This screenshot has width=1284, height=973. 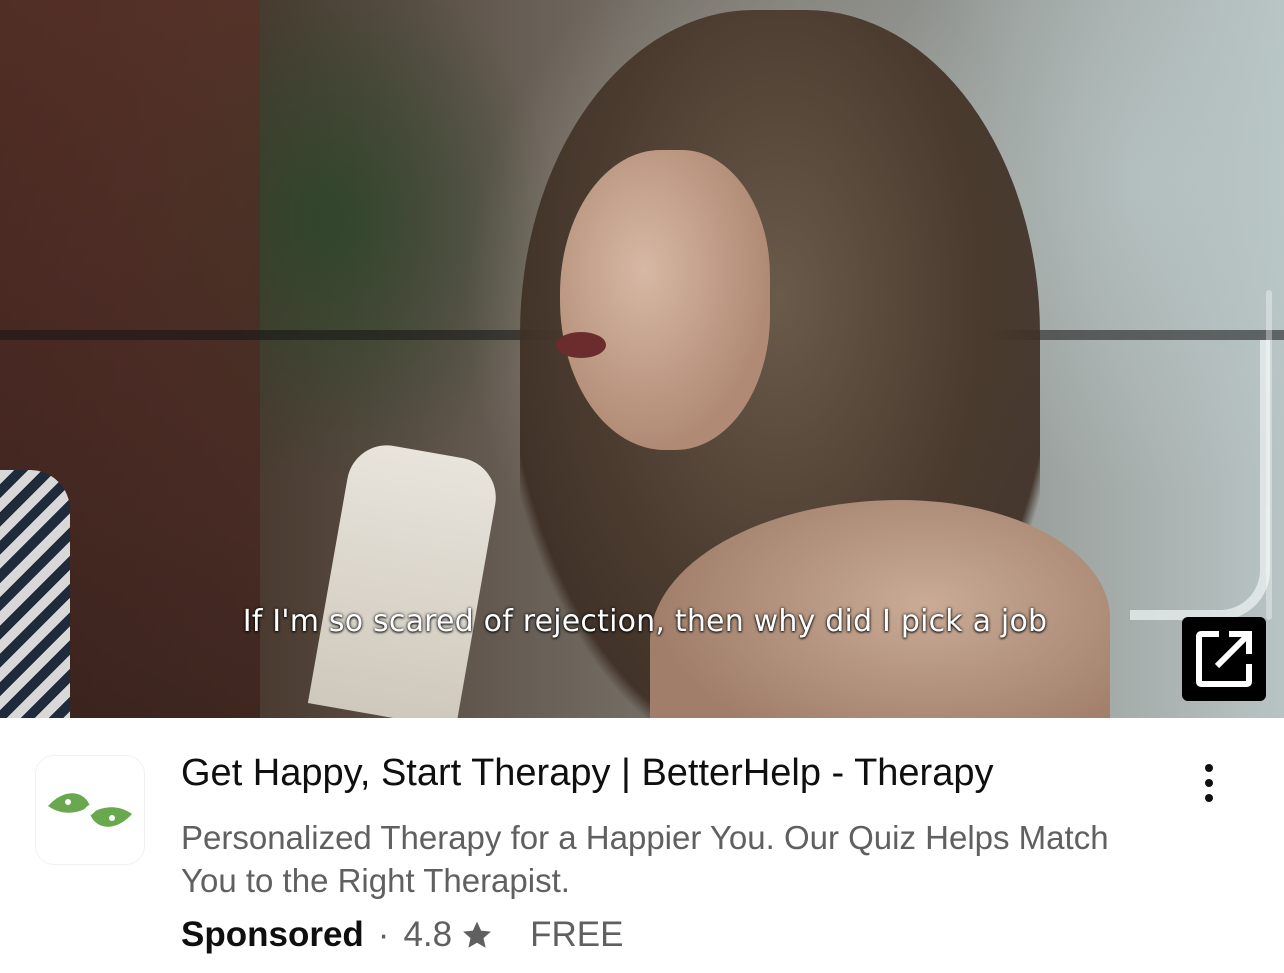 I want to click on scrollbar, so click(x=1269, y=455).